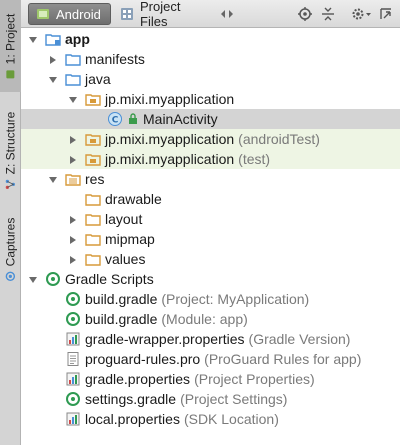 This screenshot has width=400, height=445. Describe the element at coordinates (165, 339) in the screenshot. I see `tree-label: gradle-wrapper.properties` at that location.